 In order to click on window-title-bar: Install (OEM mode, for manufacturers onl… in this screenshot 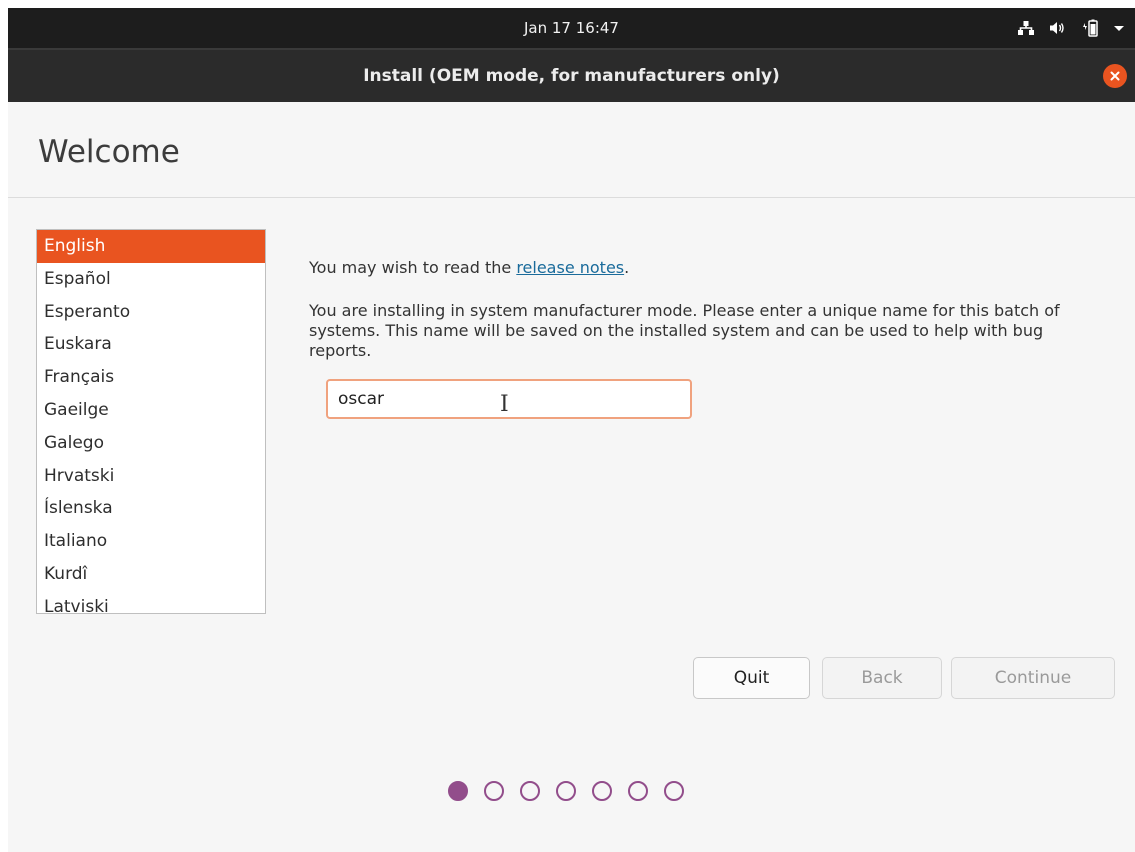, I will do `click(571, 75)`.